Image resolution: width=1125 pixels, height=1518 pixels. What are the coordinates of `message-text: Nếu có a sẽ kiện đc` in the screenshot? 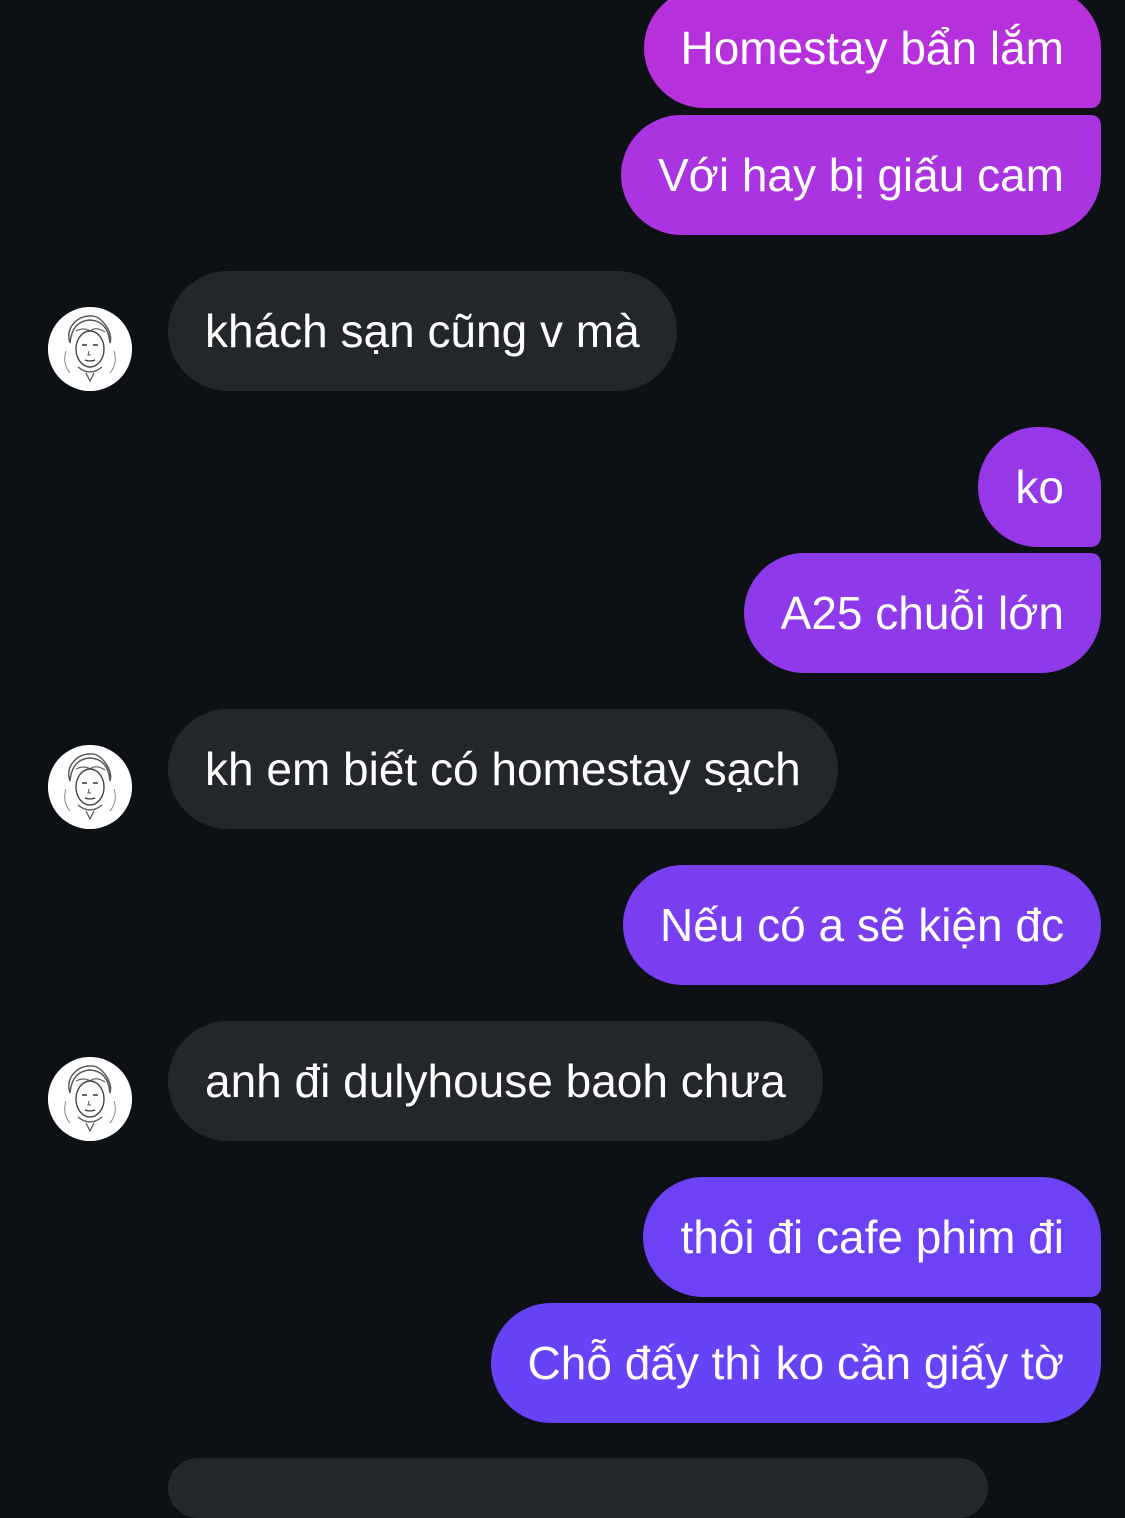 It's located at (861, 925).